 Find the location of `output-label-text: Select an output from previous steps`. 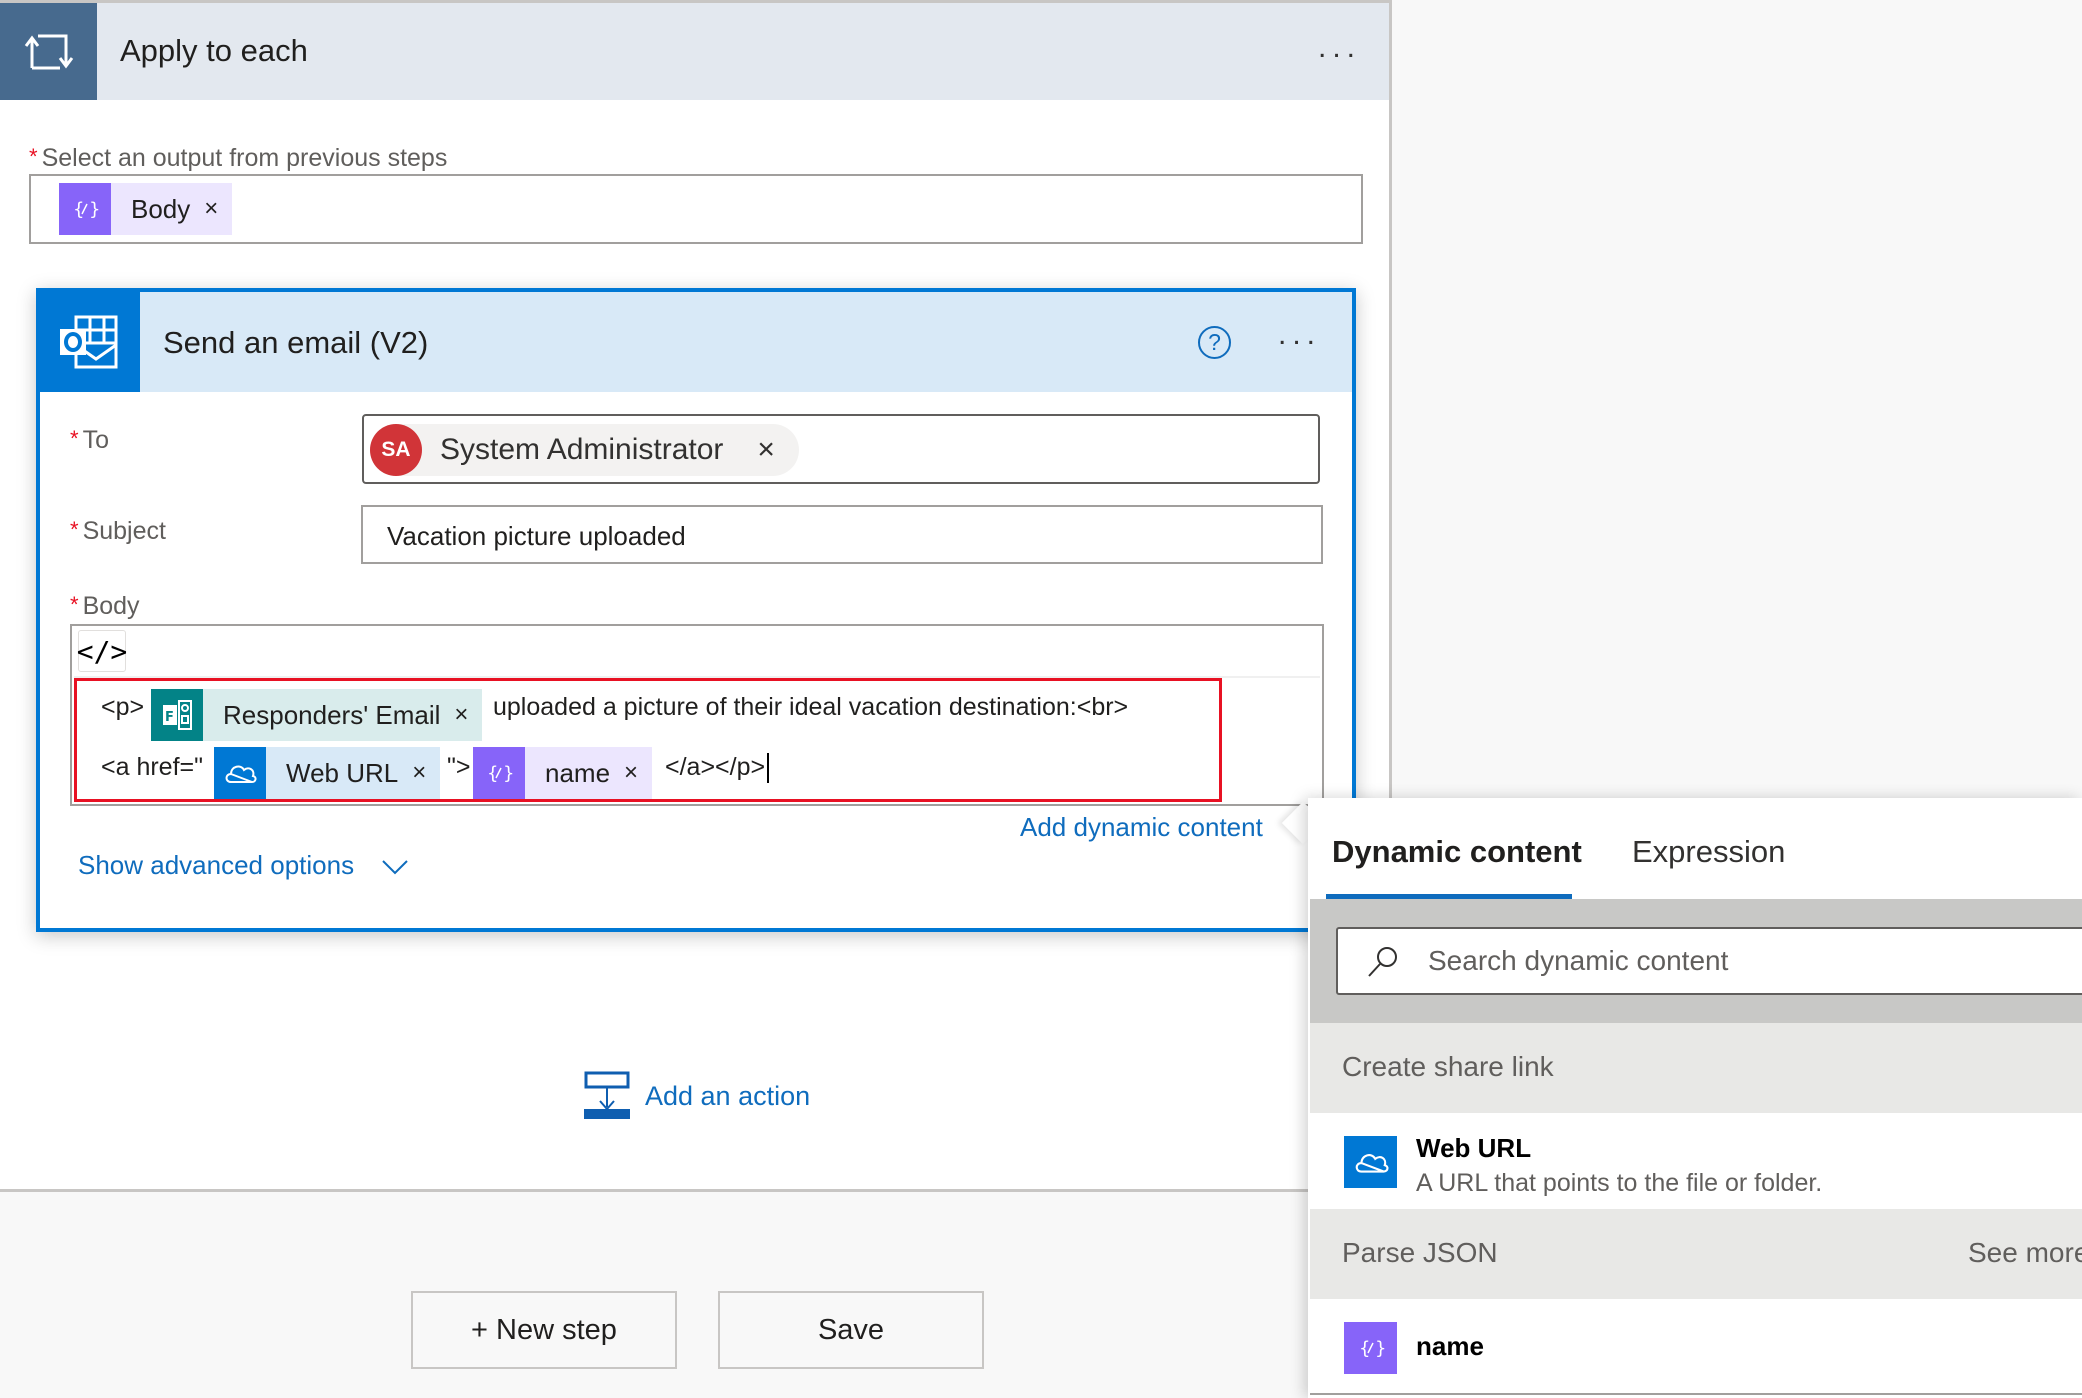

output-label-text: Select an output from previous steps is located at coordinates (244, 158).